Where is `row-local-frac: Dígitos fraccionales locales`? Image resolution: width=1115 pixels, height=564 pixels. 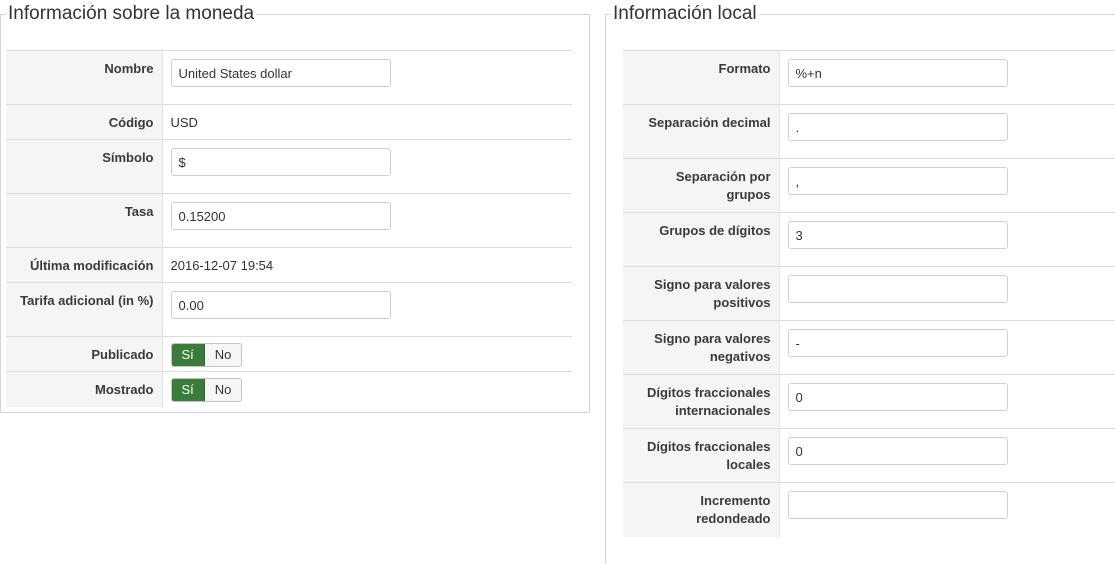 row-local-frac: Dígitos fraccionales locales is located at coordinates (869, 455).